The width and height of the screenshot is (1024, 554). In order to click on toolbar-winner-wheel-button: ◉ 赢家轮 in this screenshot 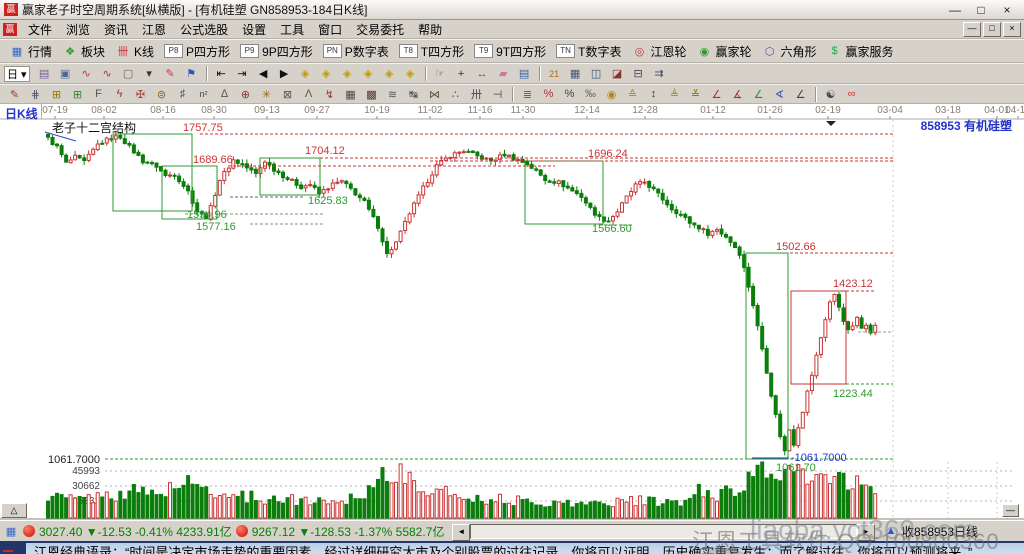, I will do `click(723, 51)`.